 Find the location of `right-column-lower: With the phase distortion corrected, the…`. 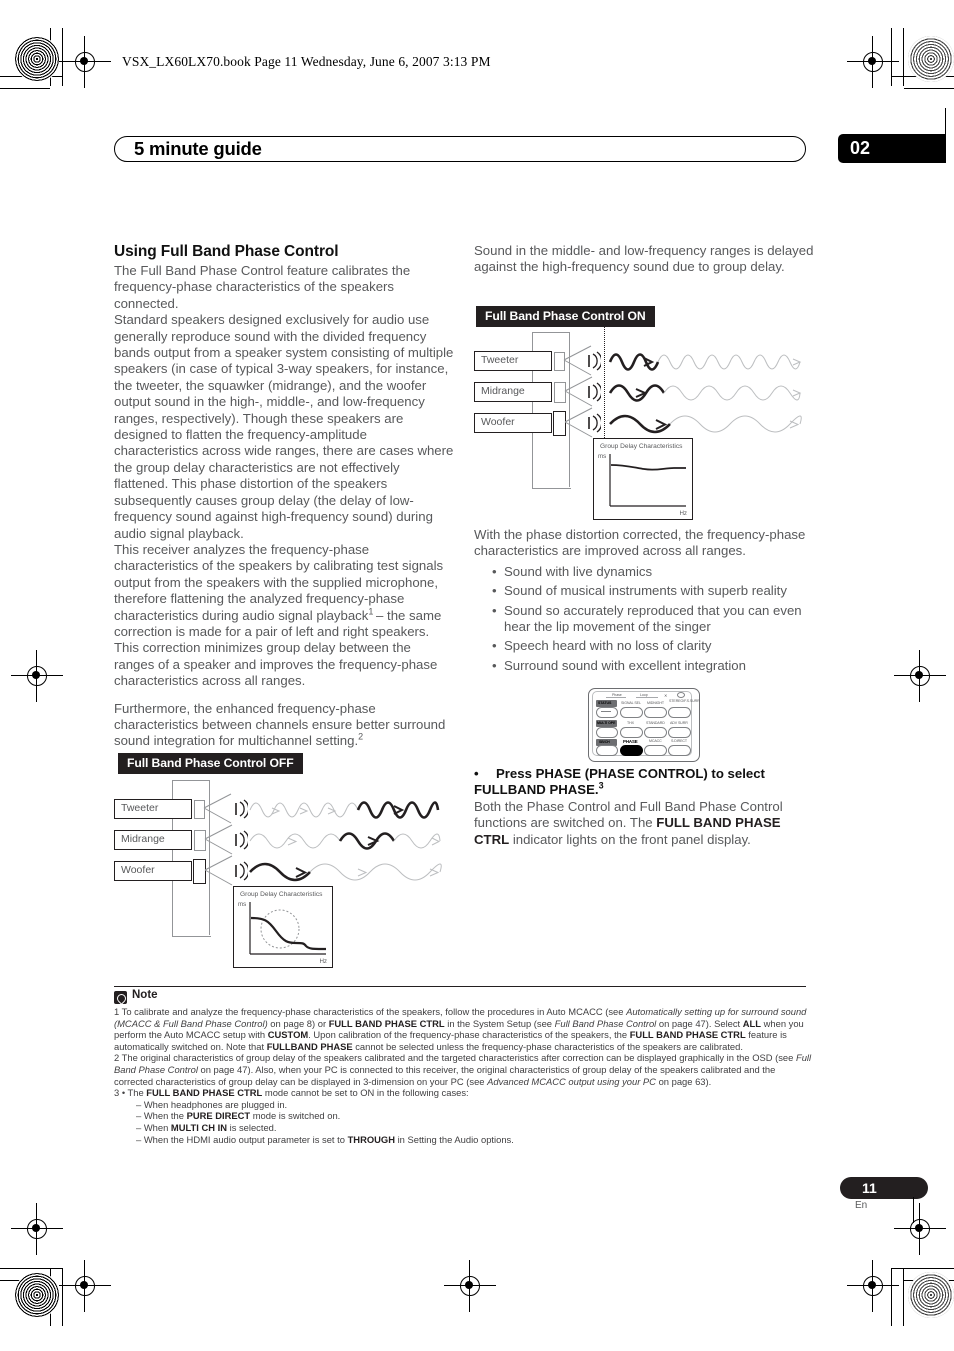

right-column-lower: With the phase distortion corrected, the… is located at coordinates (644, 602).